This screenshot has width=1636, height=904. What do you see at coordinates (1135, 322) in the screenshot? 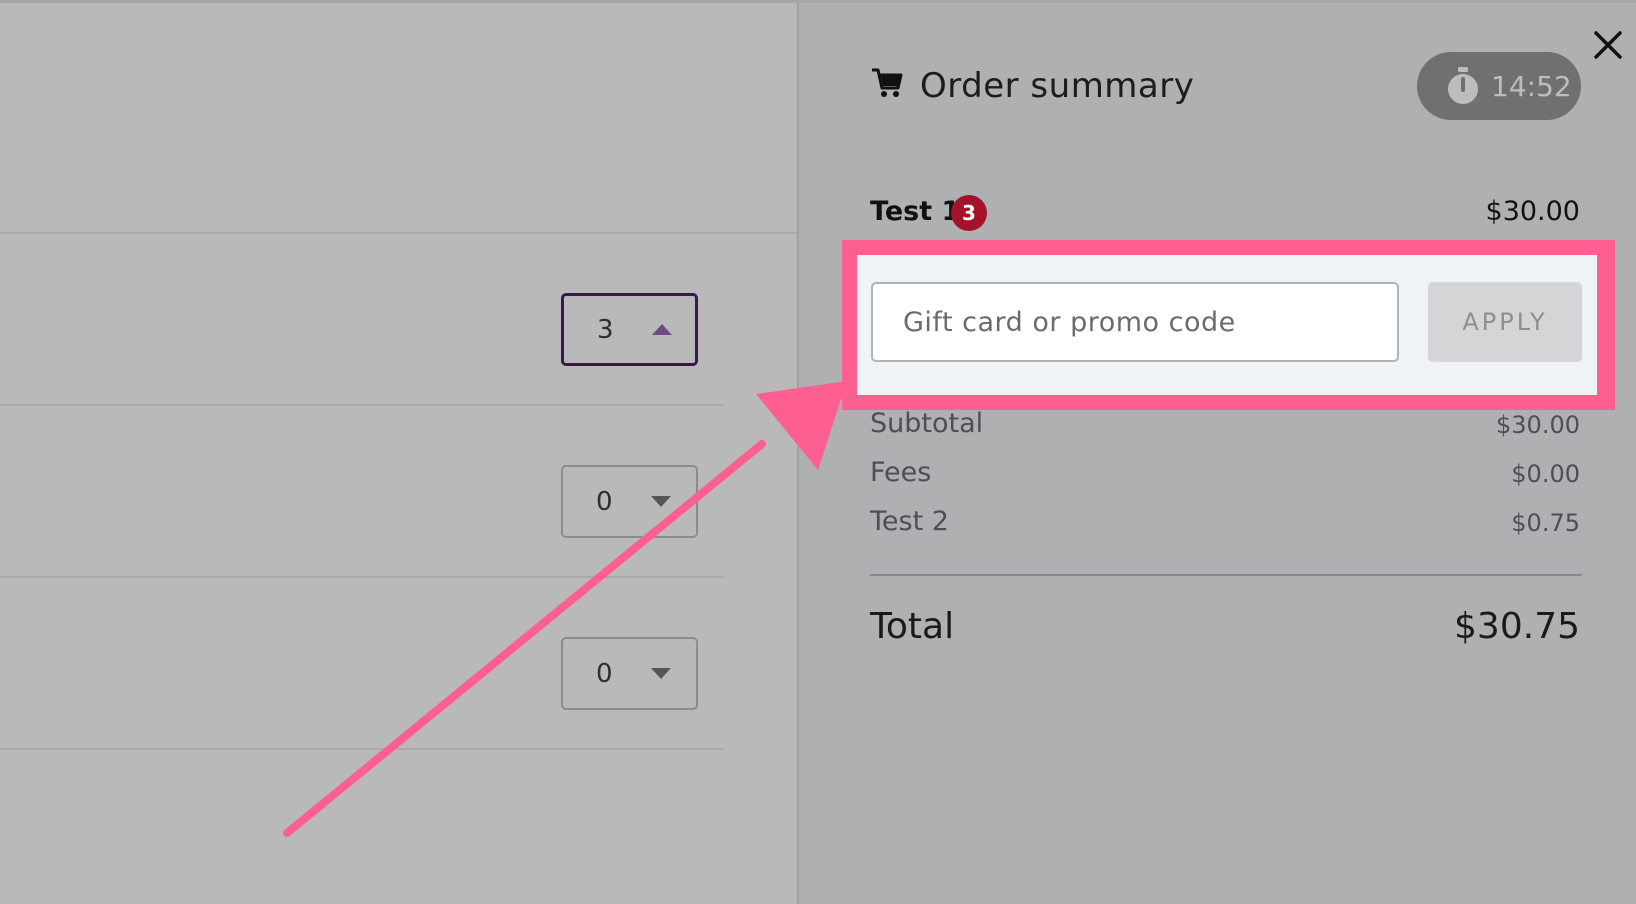
I see `promo-code-input` at bounding box center [1135, 322].